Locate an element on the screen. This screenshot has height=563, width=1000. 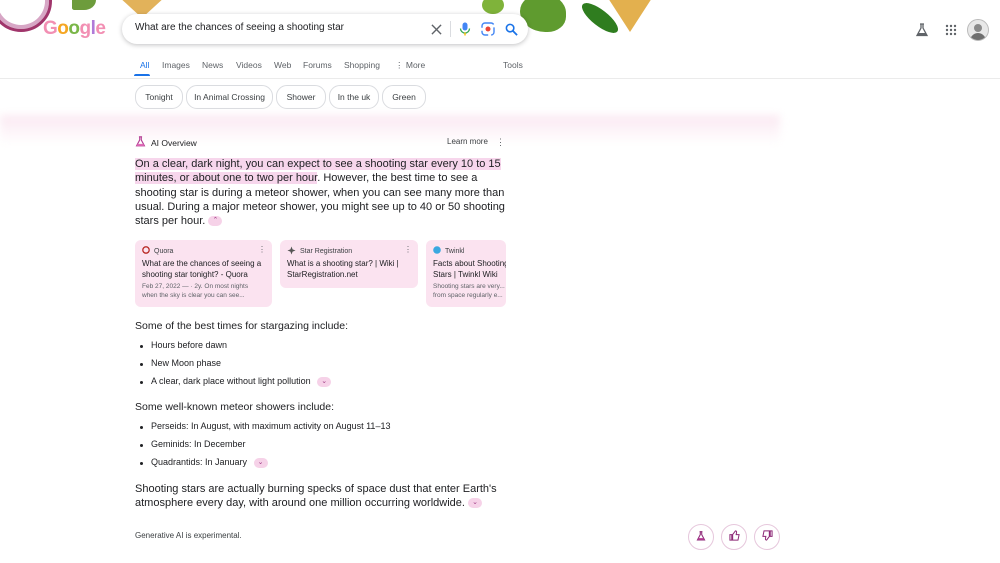
logo-letter: g is located at coordinates (85, 28).